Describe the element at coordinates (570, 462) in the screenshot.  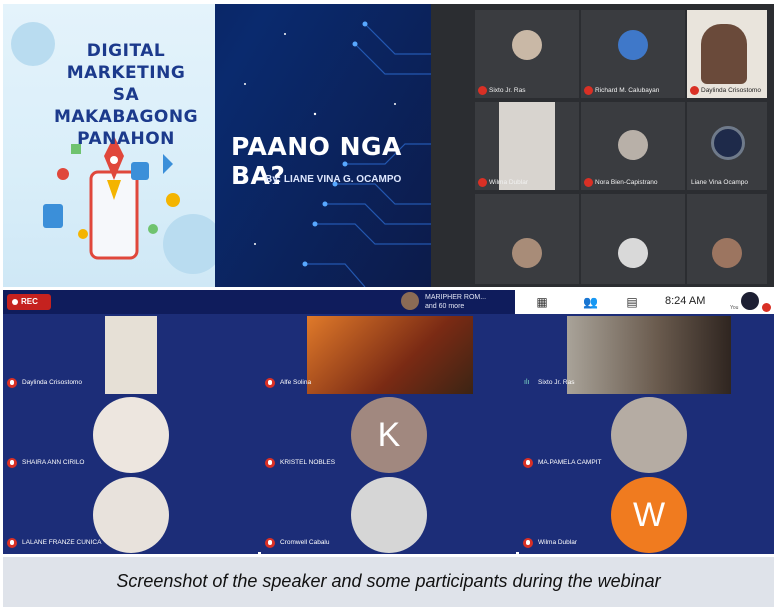
I see `participant-name: MA.PAMELA CAMPIT` at that location.